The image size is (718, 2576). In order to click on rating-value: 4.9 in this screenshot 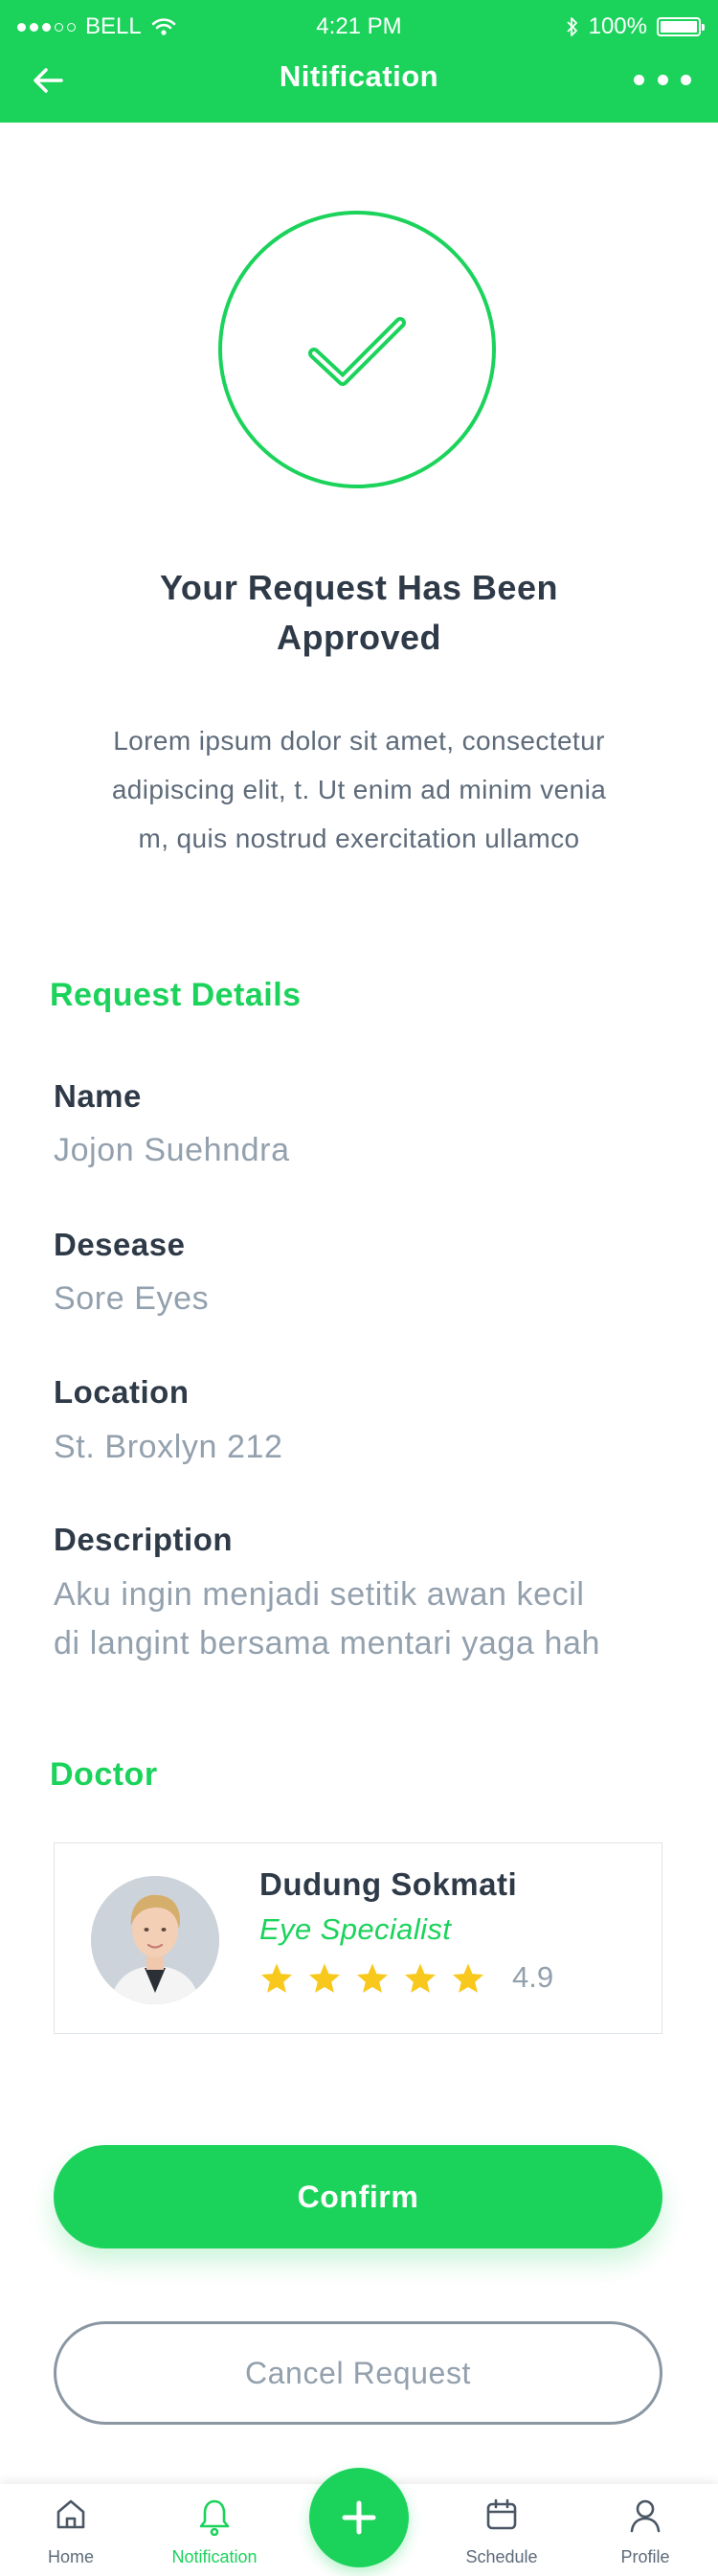, I will do `click(533, 1977)`.